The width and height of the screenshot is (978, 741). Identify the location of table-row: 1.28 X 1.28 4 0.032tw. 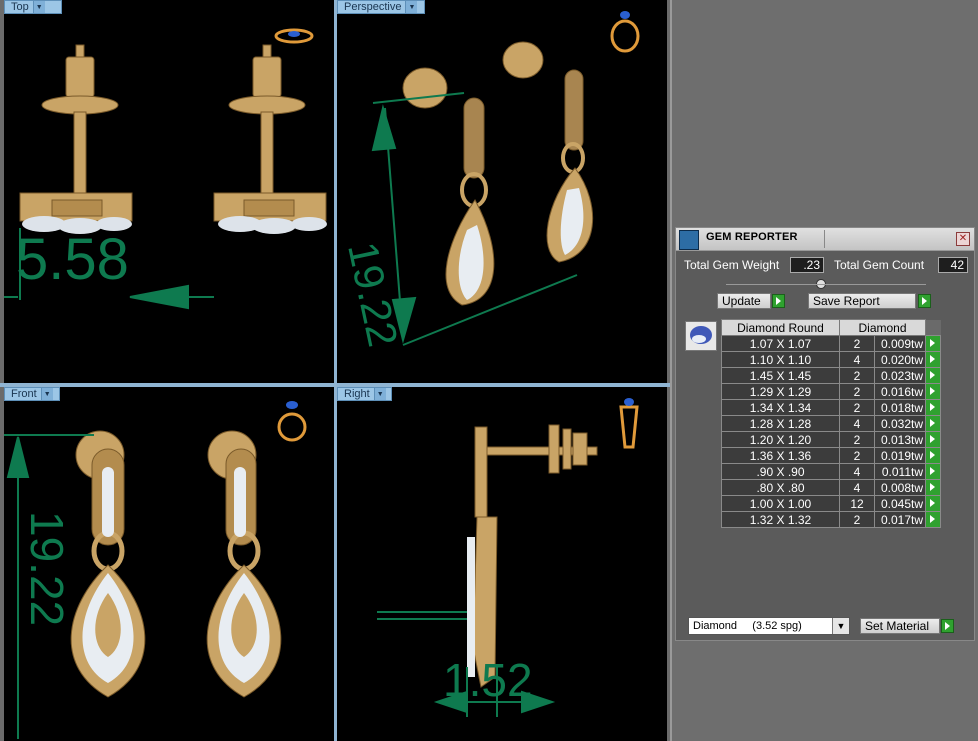
(831, 423).